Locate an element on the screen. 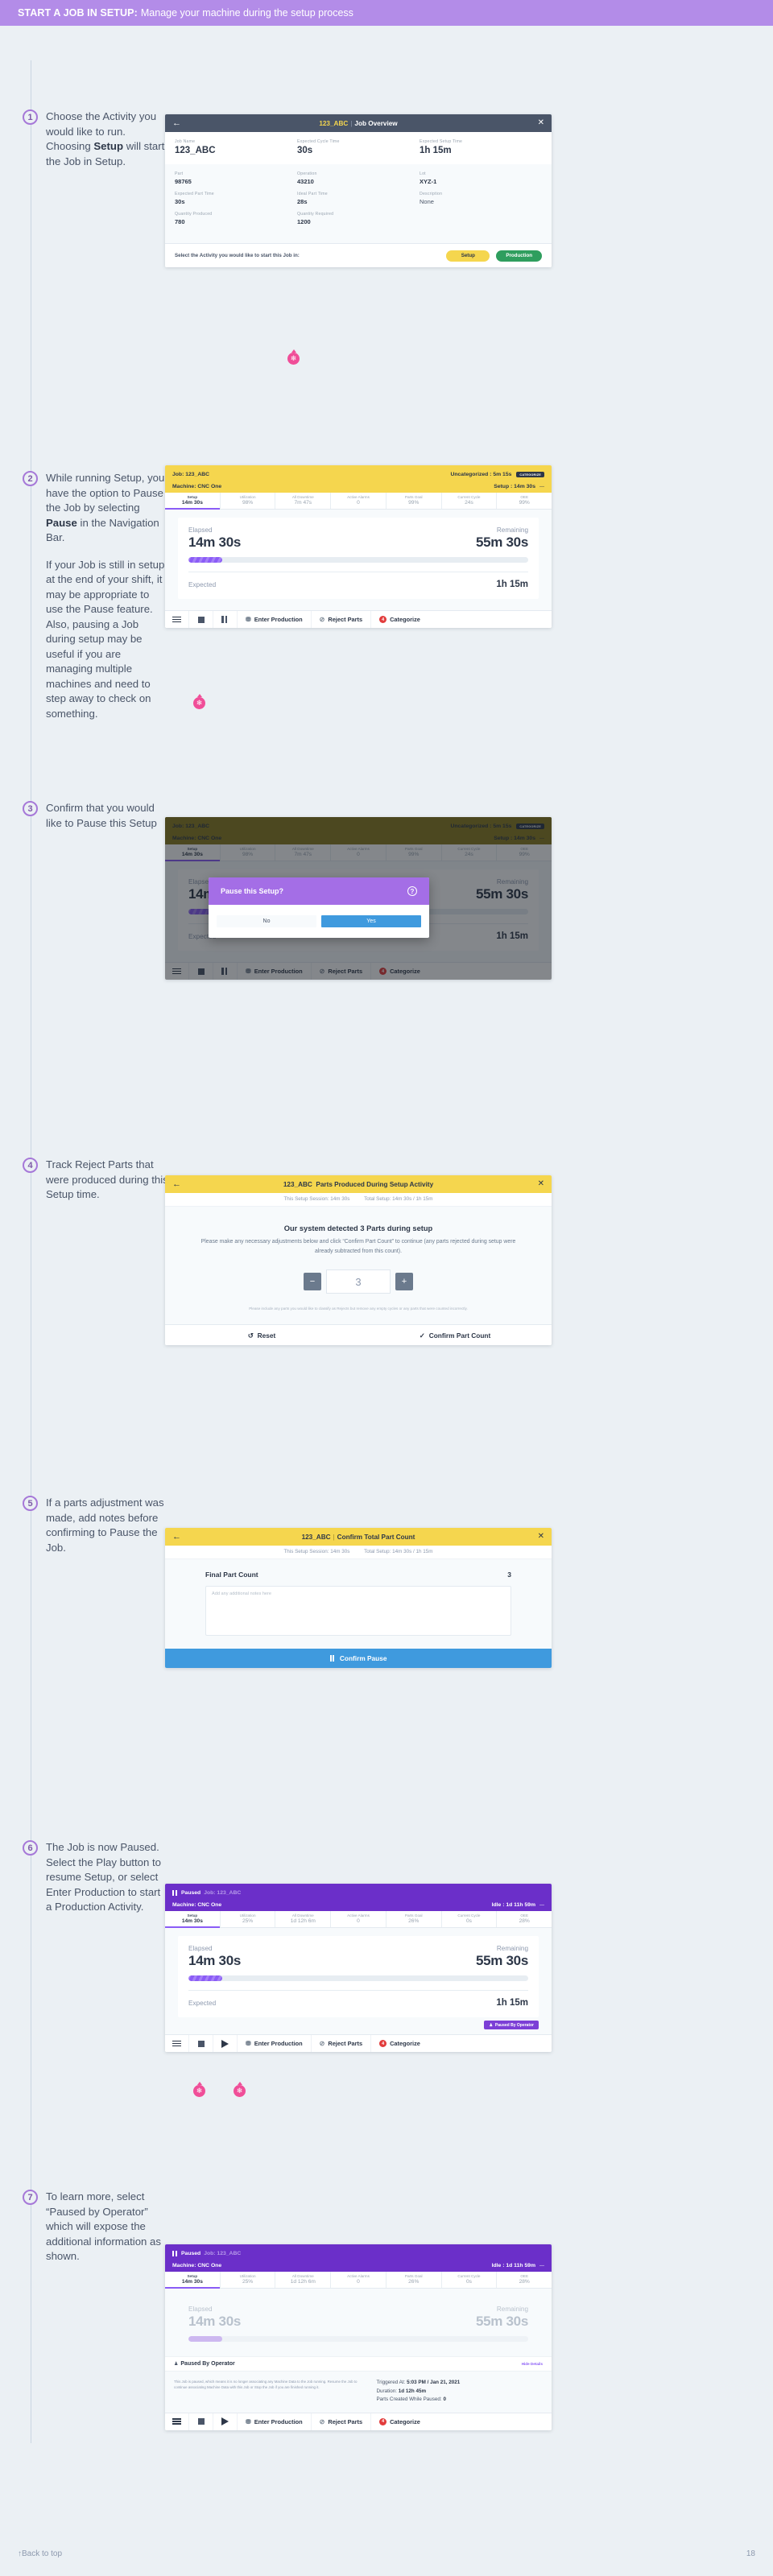 Image resolution: width=773 pixels, height=2576 pixels. expected-value: 1h 15m is located at coordinates (512, 2003).